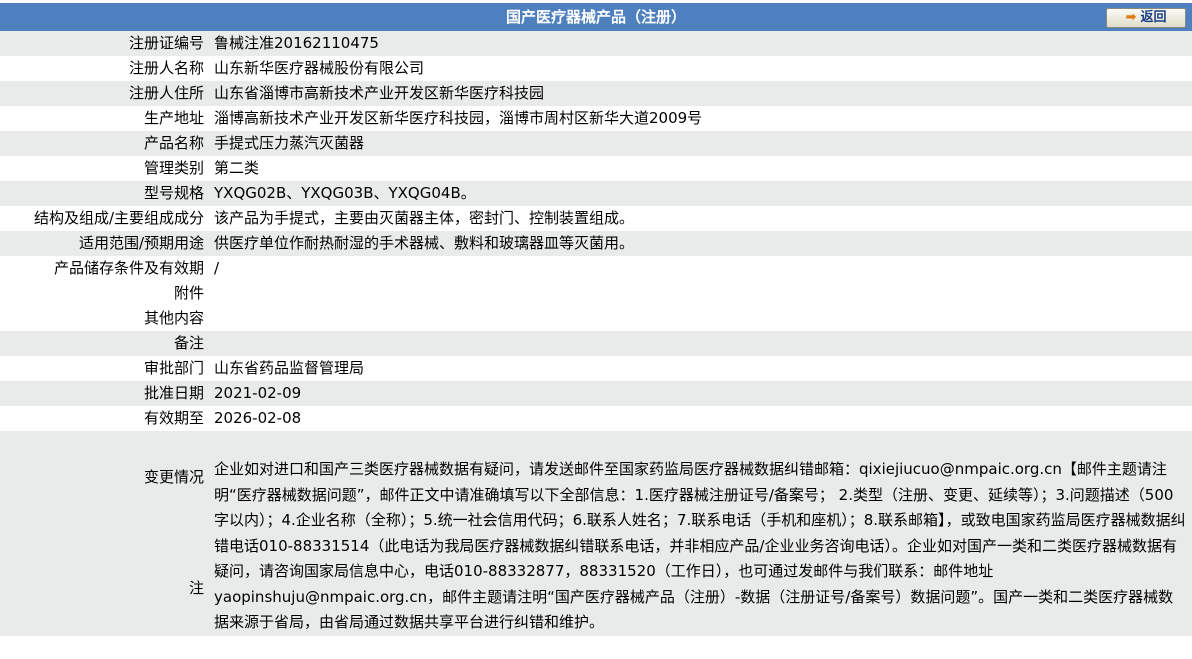  I want to click on table-row: 结构及组成/主要组成成分 该产品为手提式，主要由灭菌器主体，密封门、控制装置组成。, so click(596, 218).